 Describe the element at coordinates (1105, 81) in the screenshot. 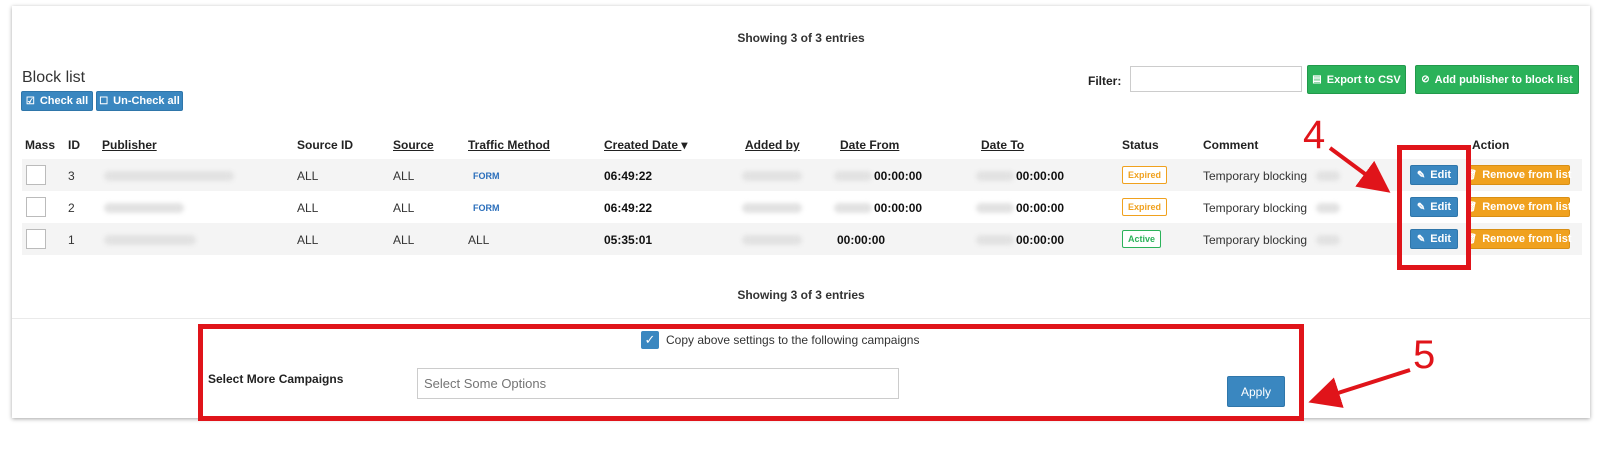

I see `filter-label: Filter:` at that location.